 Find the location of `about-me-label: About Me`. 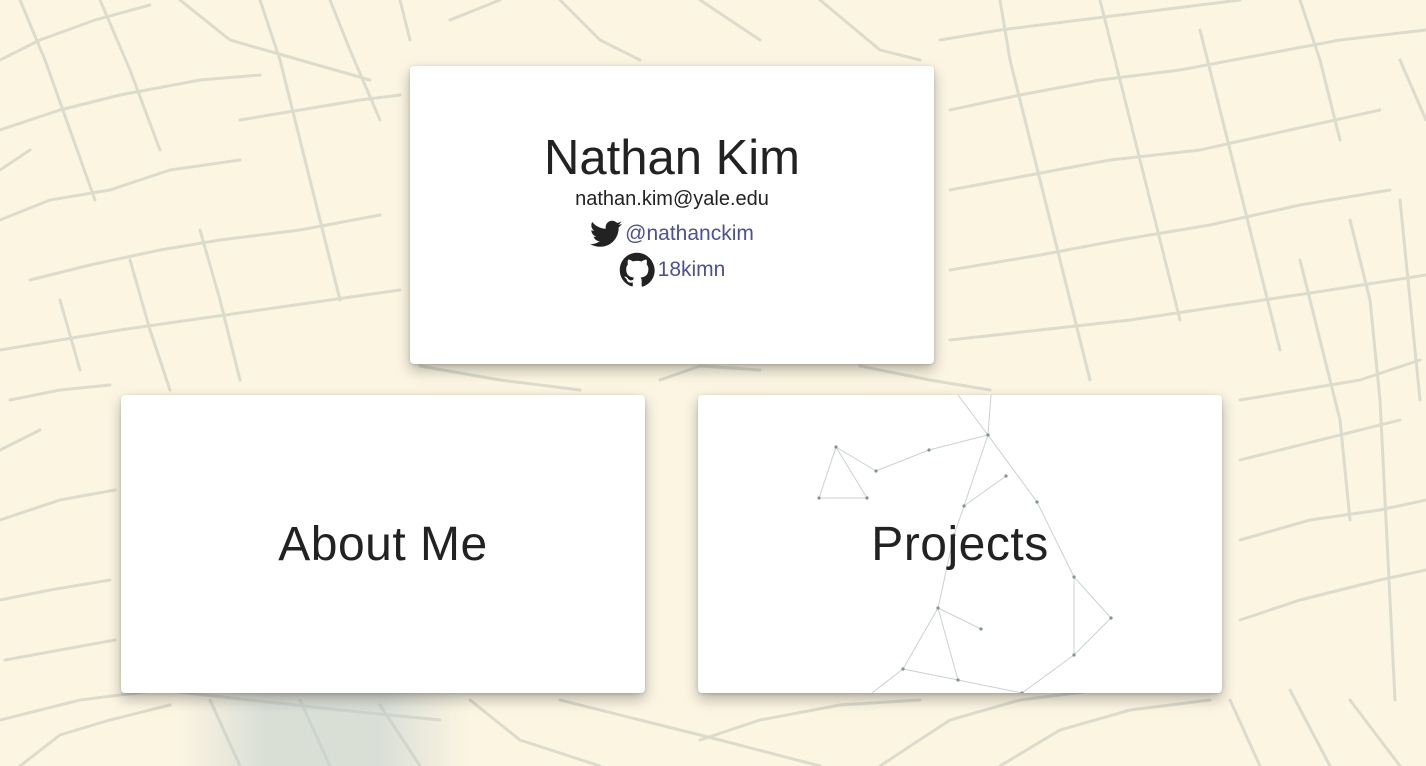

about-me-label: About Me is located at coordinates (383, 544).